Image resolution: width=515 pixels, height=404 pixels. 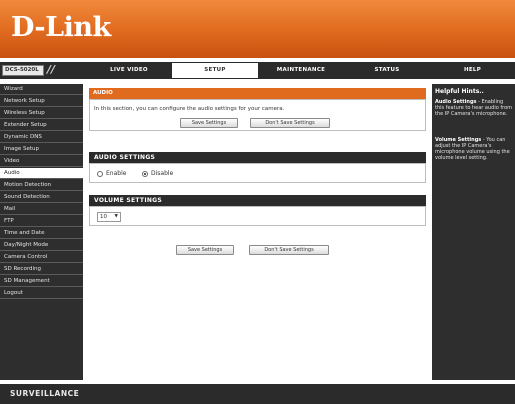 What do you see at coordinates (162, 173) in the screenshot?
I see `disable-label: Disable` at bounding box center [162, 173].